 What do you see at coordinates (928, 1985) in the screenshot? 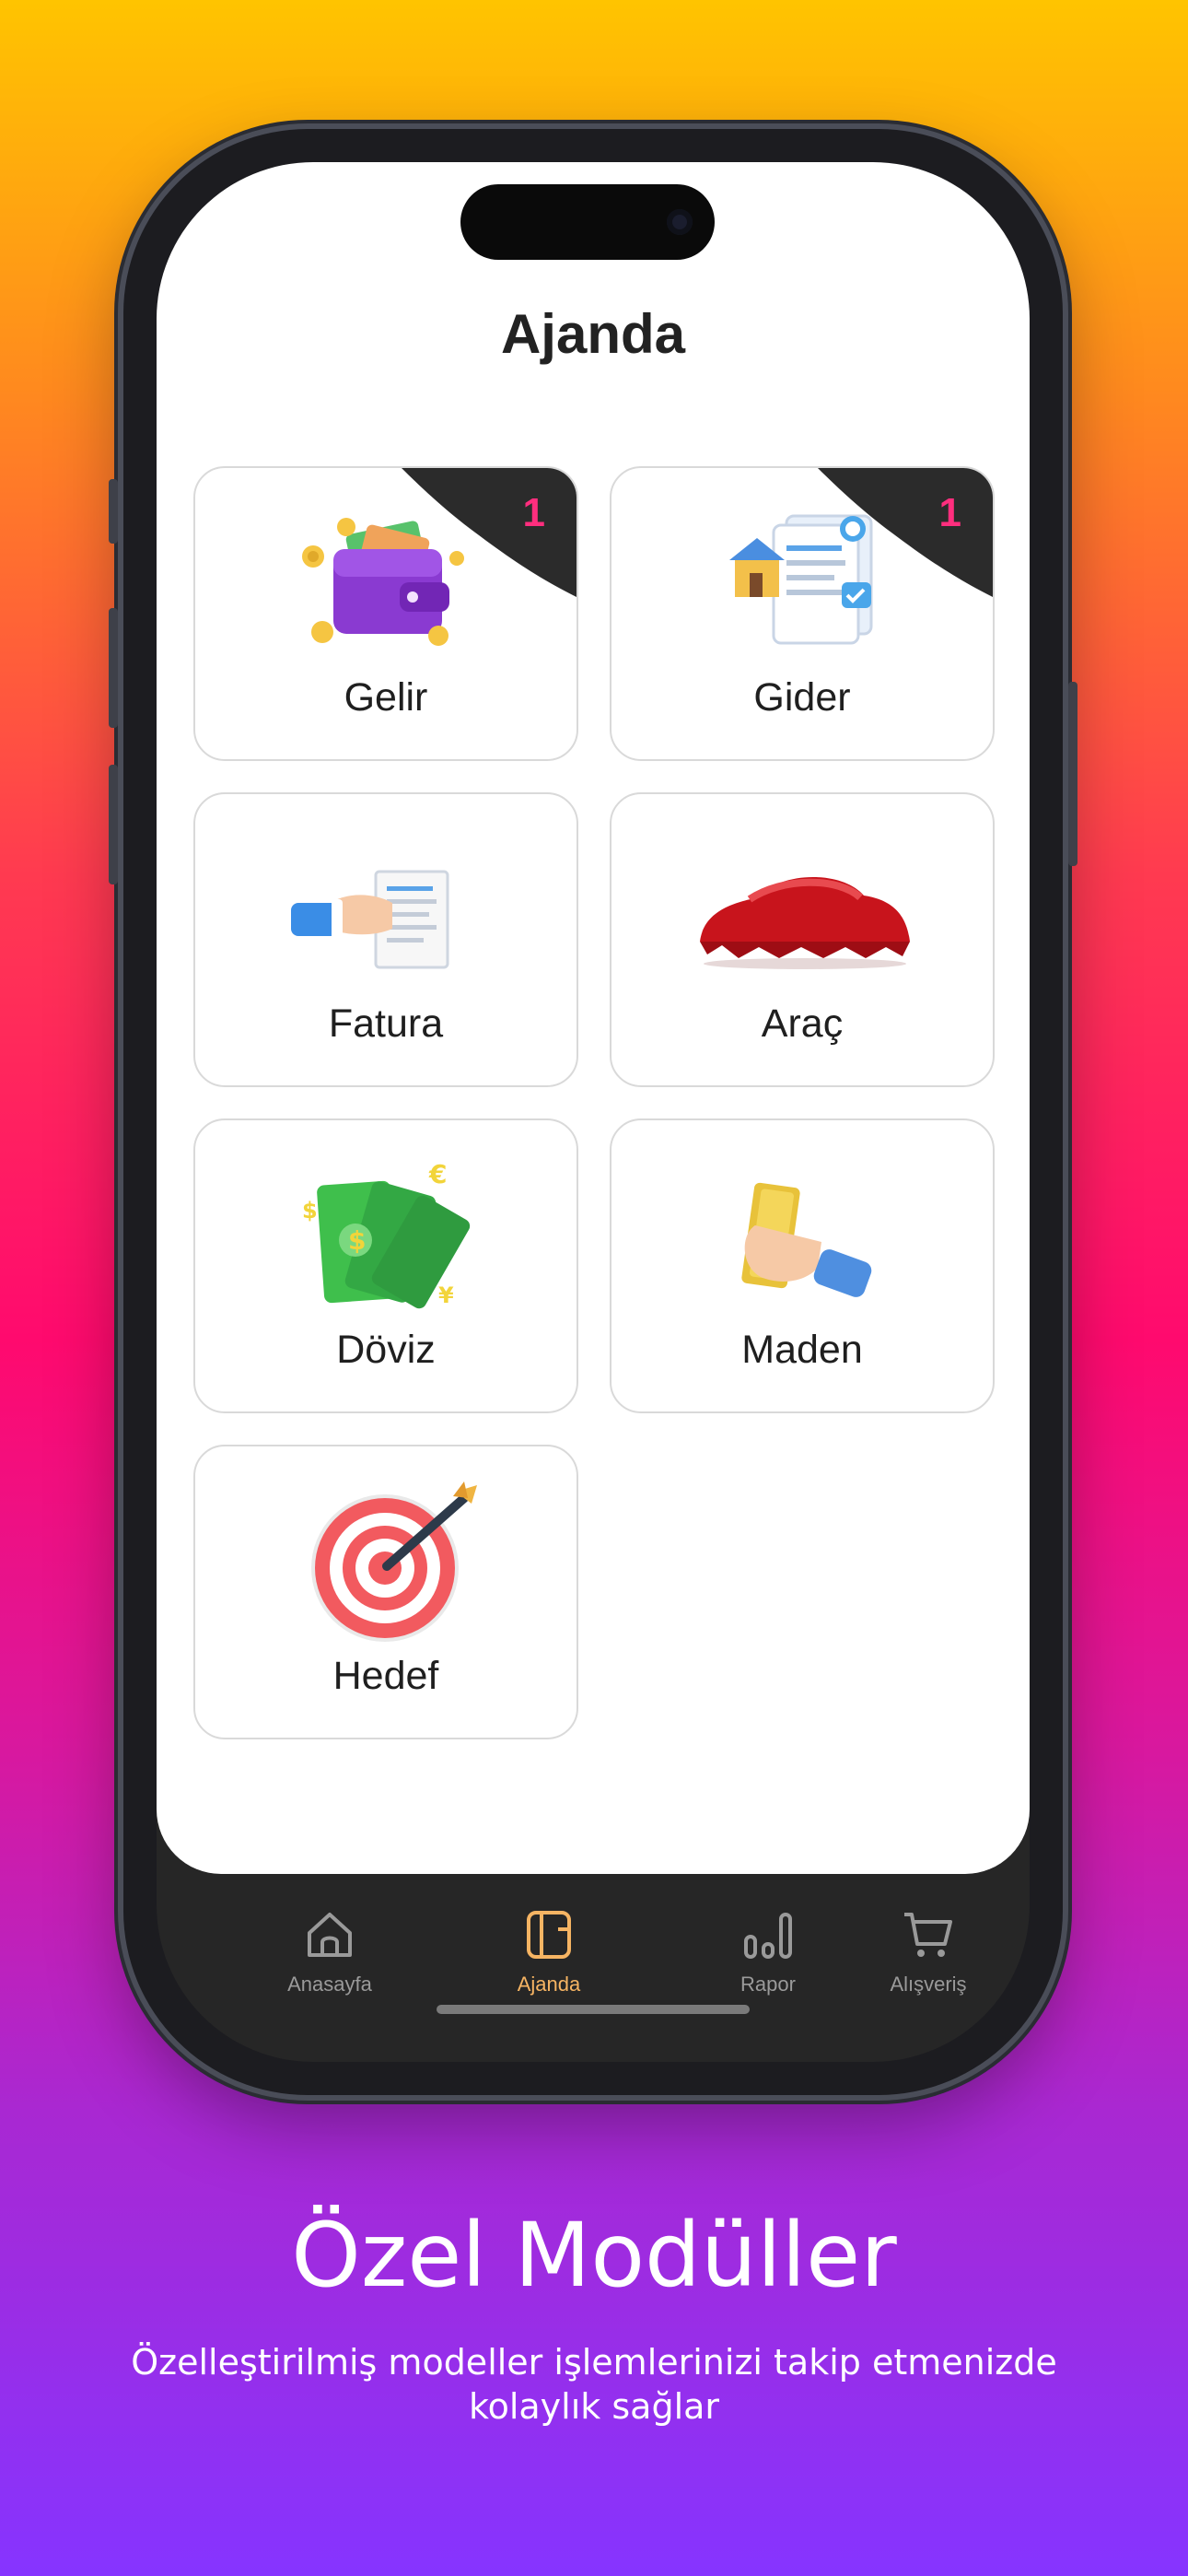
I see `tab-label: Alışveriş` at bounding box center [928, 1985].